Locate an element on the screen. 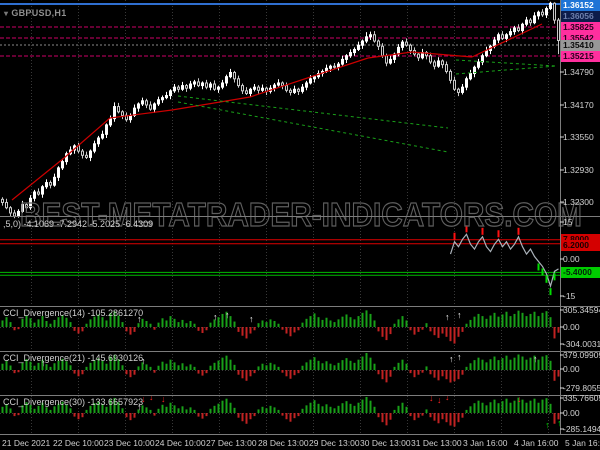 The width and height of the screenshot is (600, 450). symbol-period-label: GBPUSD,H1 is located at coordinates (39, 13).